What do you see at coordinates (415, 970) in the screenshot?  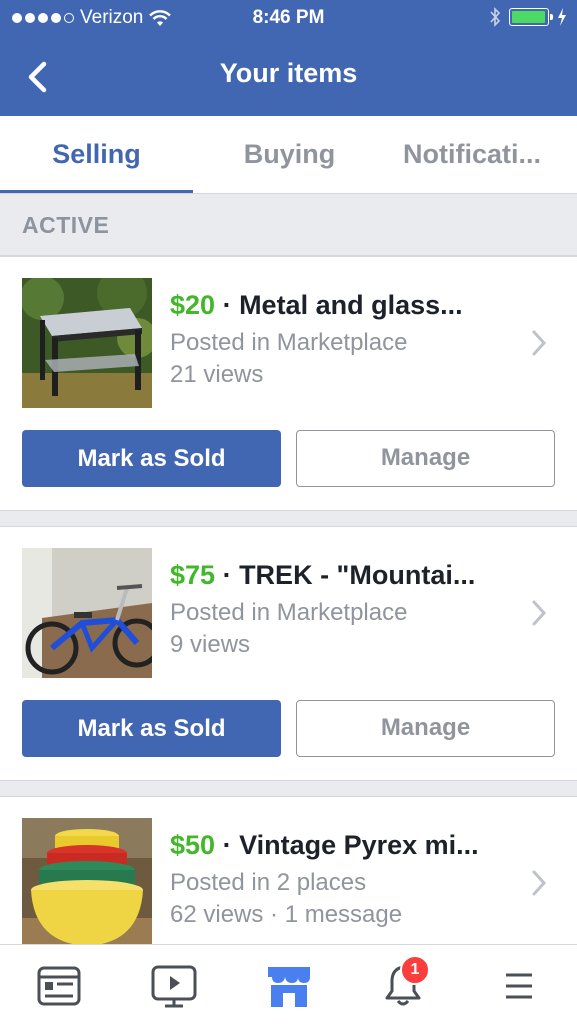 I see `notification-badge: 1` at bounding box center [415, 970].